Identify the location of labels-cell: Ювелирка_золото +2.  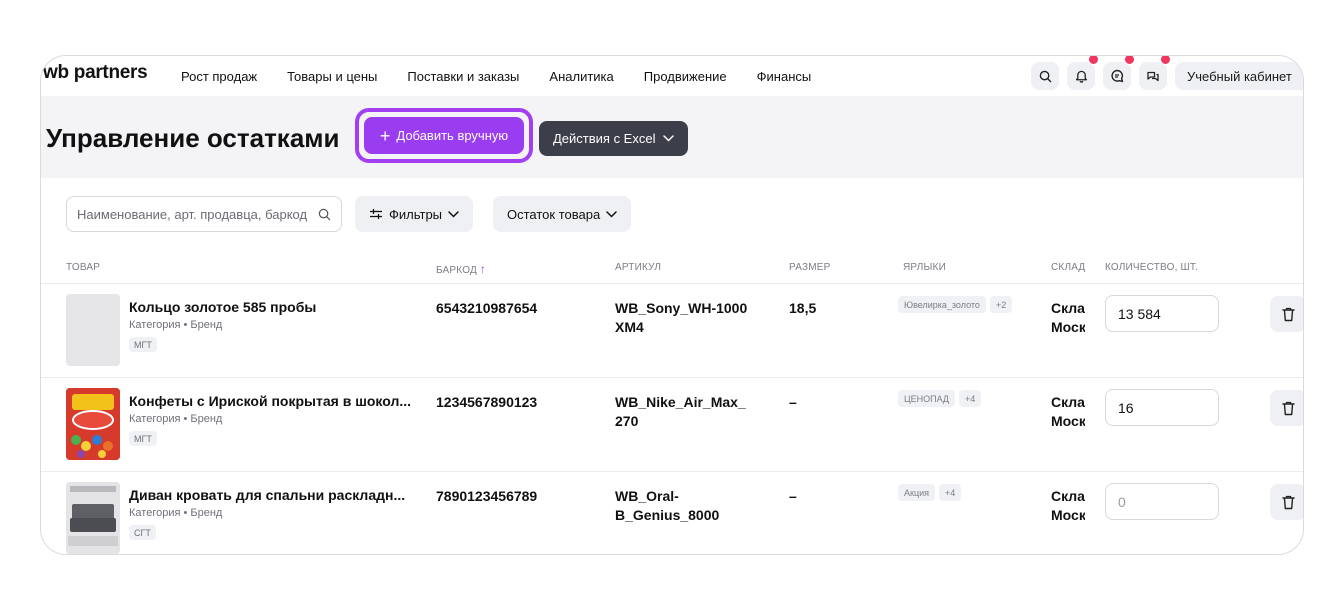
(965, 304).